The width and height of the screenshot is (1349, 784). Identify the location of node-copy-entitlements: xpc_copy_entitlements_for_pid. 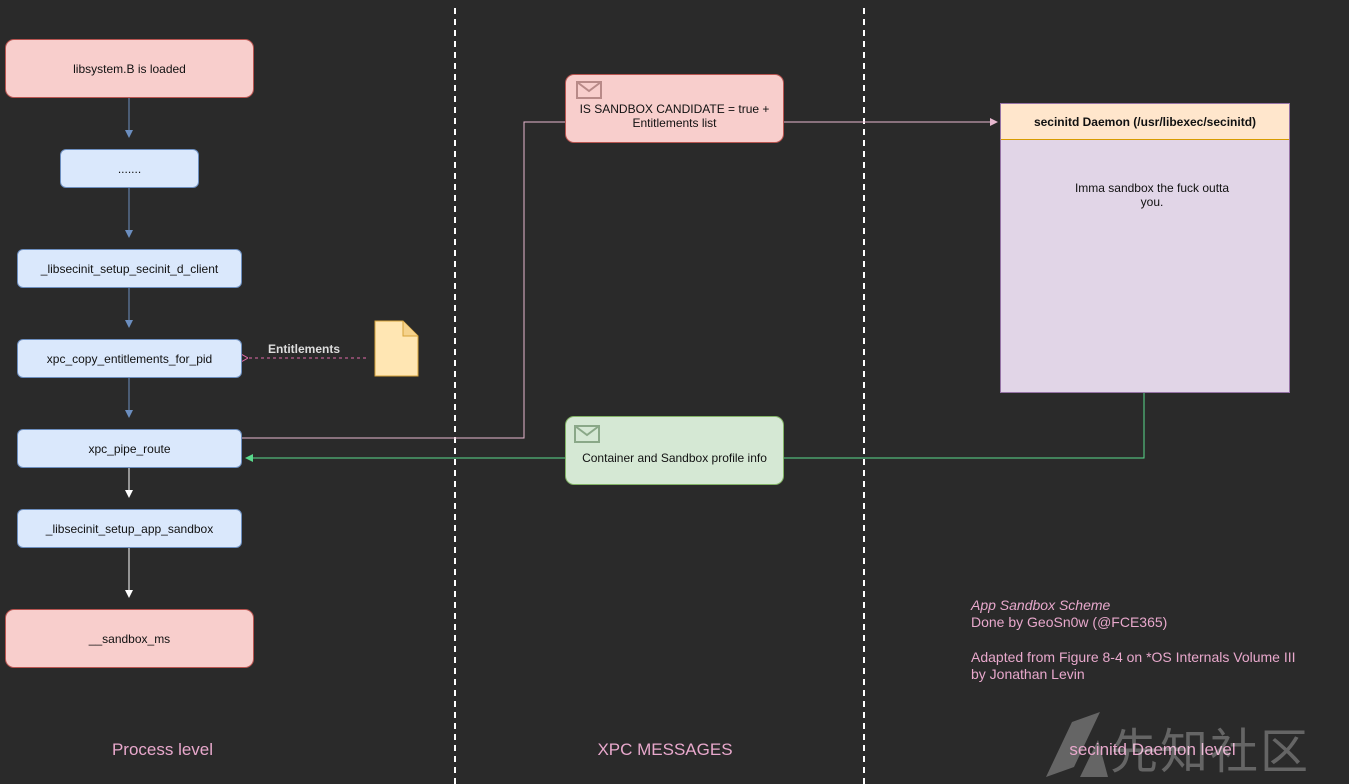
(129, 358).